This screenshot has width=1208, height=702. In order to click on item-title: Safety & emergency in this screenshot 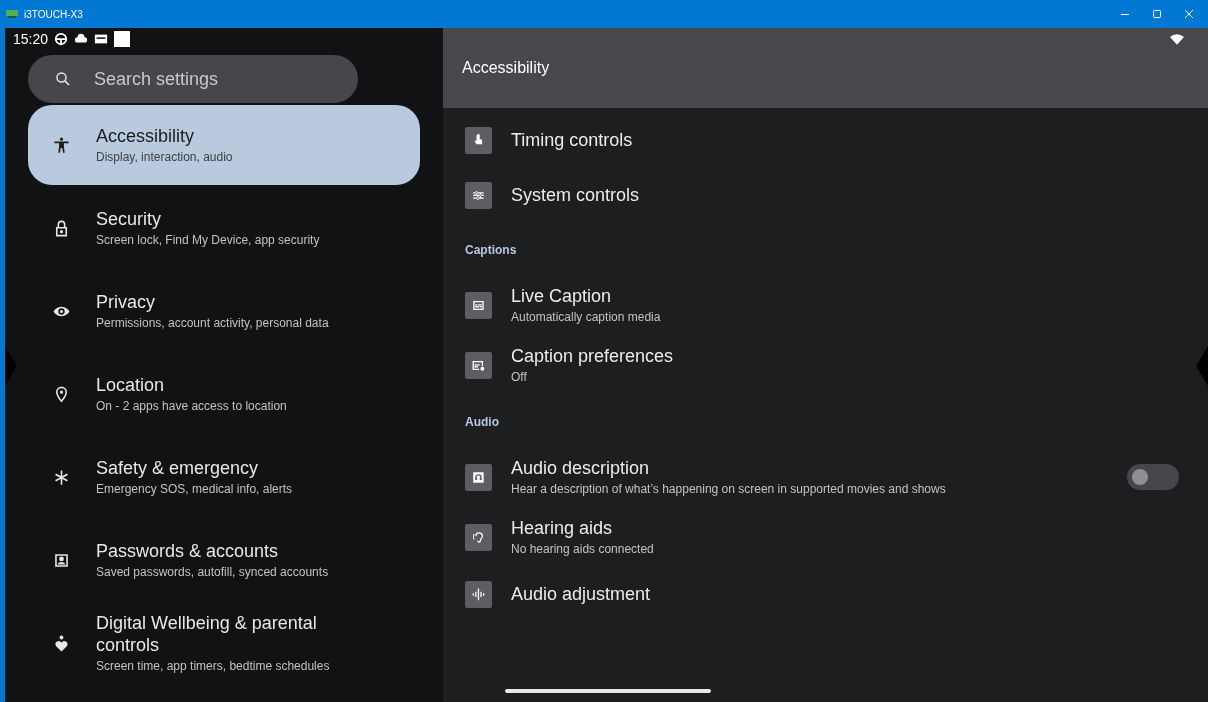, I will do `click(178, 468)`.